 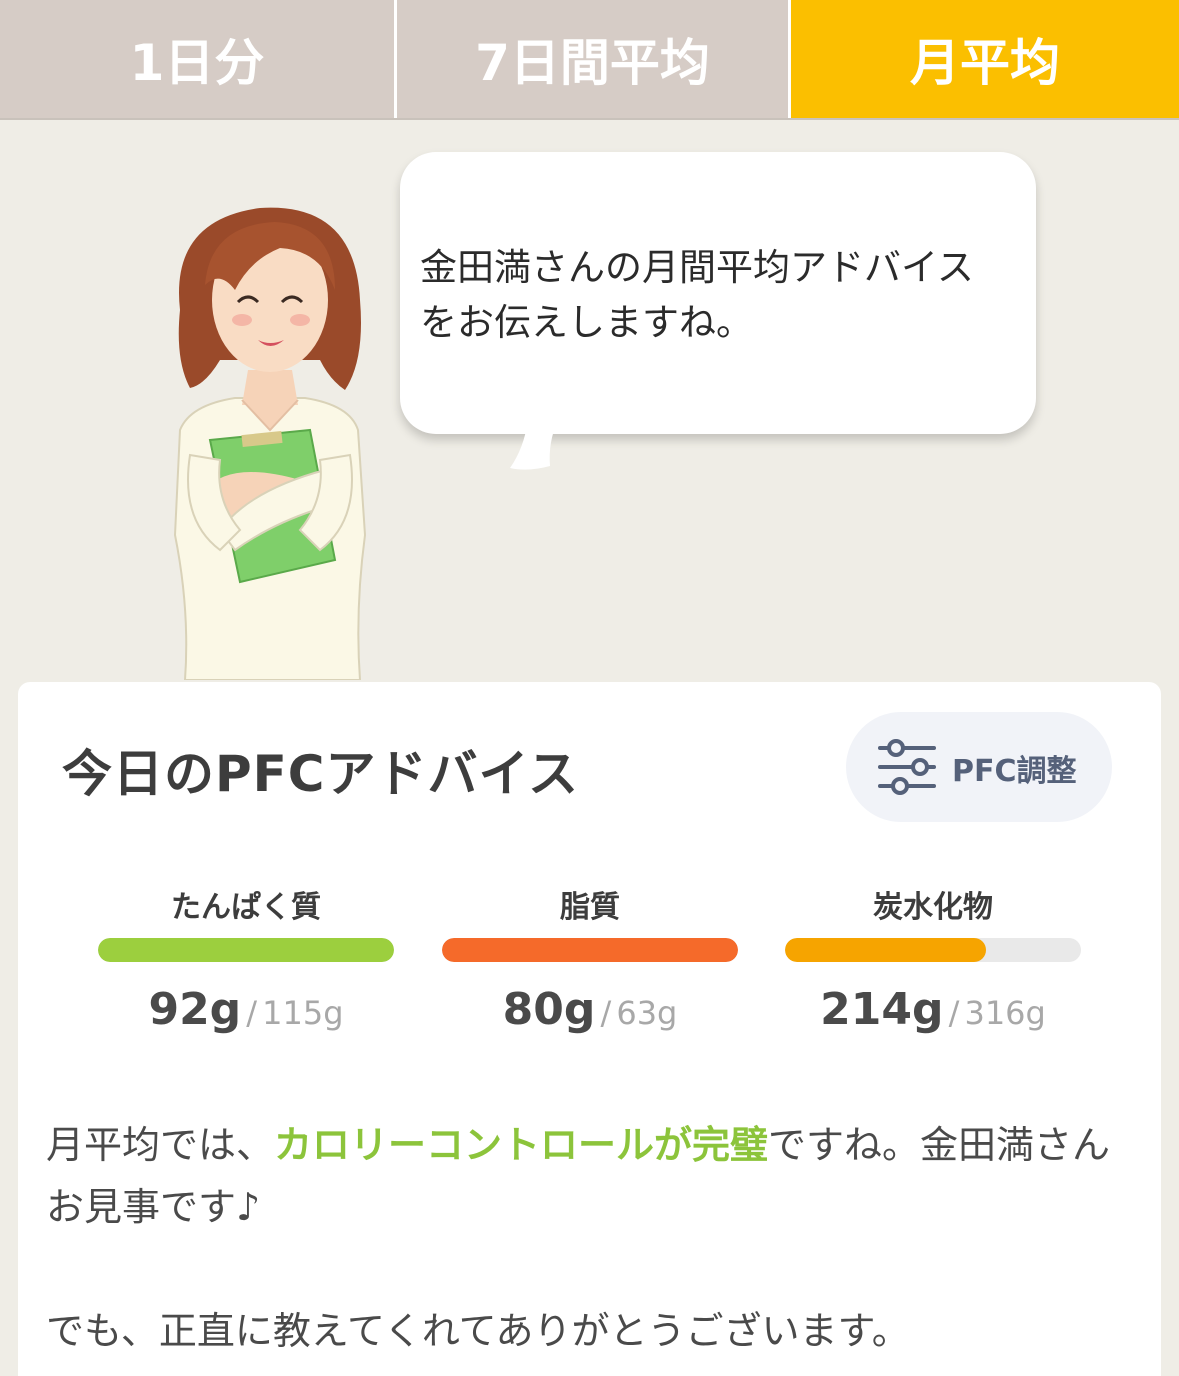 I want to click on nutrient-protein: たんぱく質 92g / 115g, so click(x=246, y=958).